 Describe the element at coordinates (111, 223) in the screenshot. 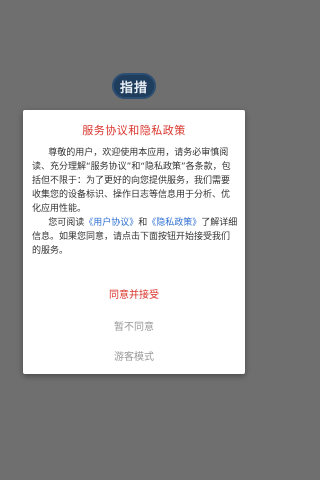

I see `user-agreement-link: 《用户协议》` at that location.